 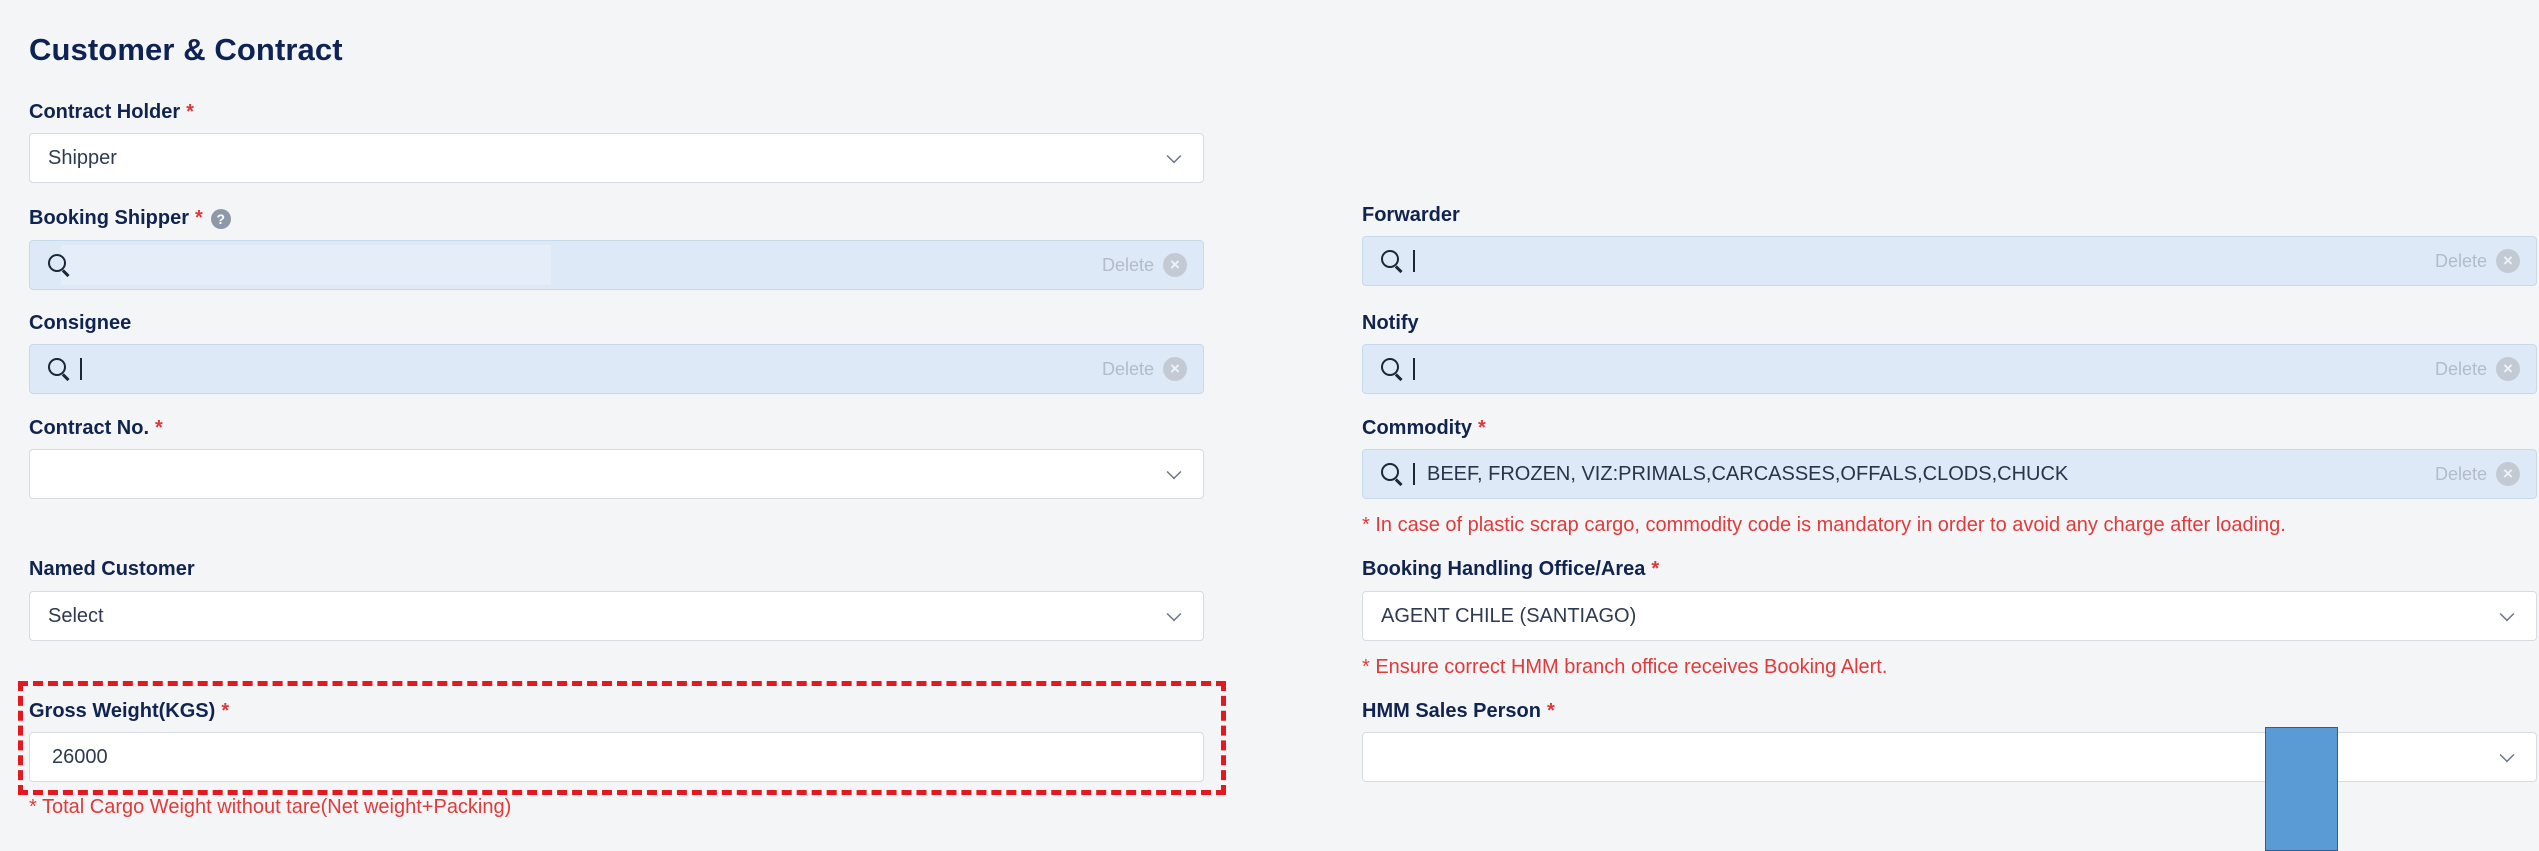 I want to click on notify-label-text: Notify, so click(x=1390, y=323).